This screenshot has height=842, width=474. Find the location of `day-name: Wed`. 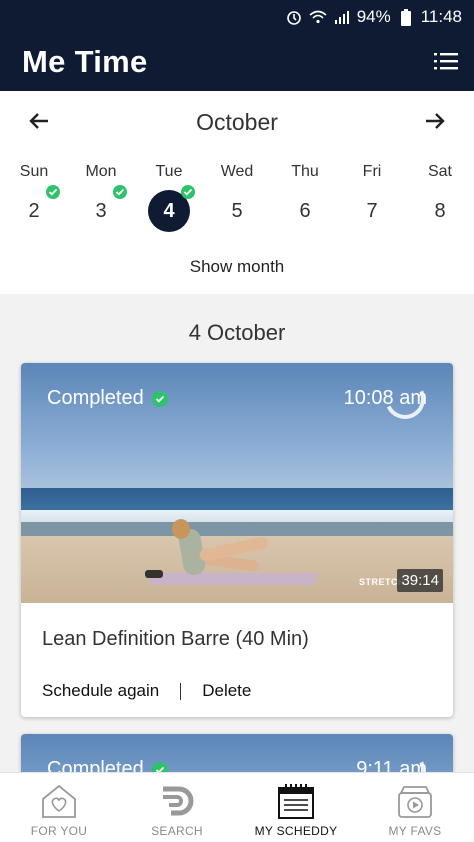

day-name: Wed is located at coordinates (237, 171).